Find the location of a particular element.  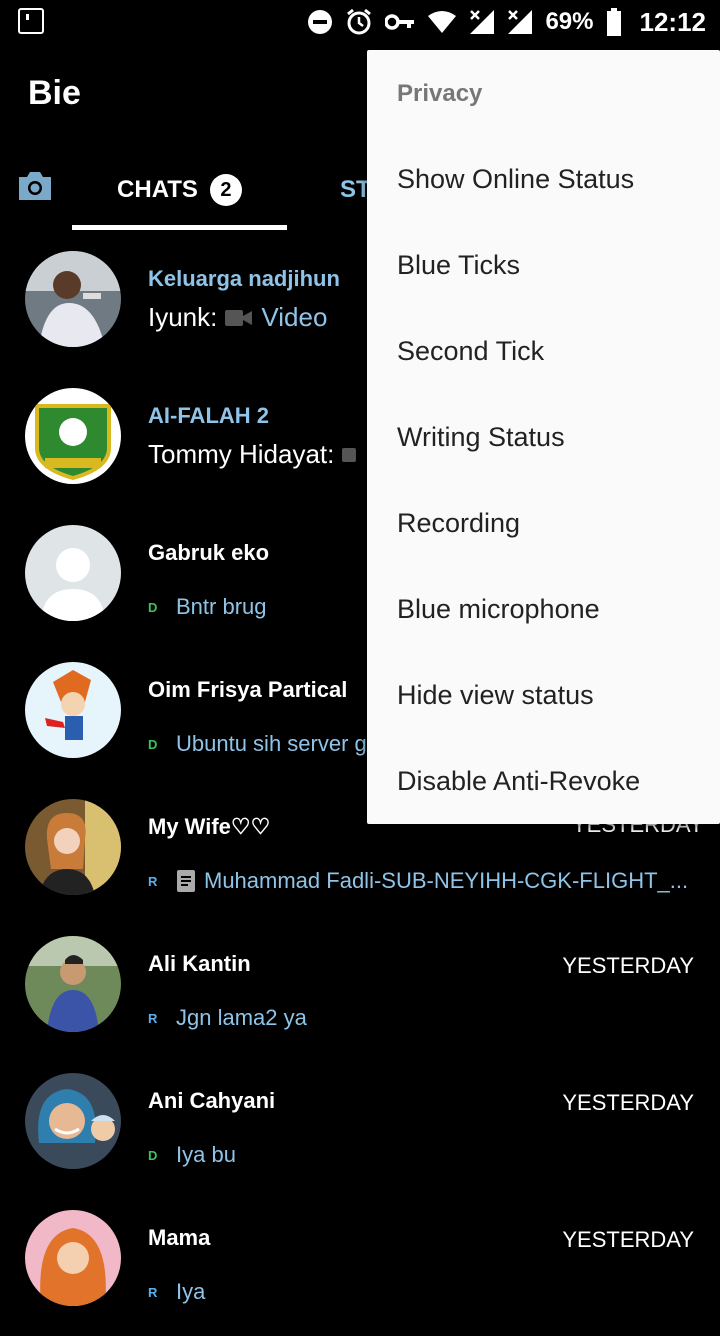

tab-chats-label: CHATS is located at coordinates (157, 189).